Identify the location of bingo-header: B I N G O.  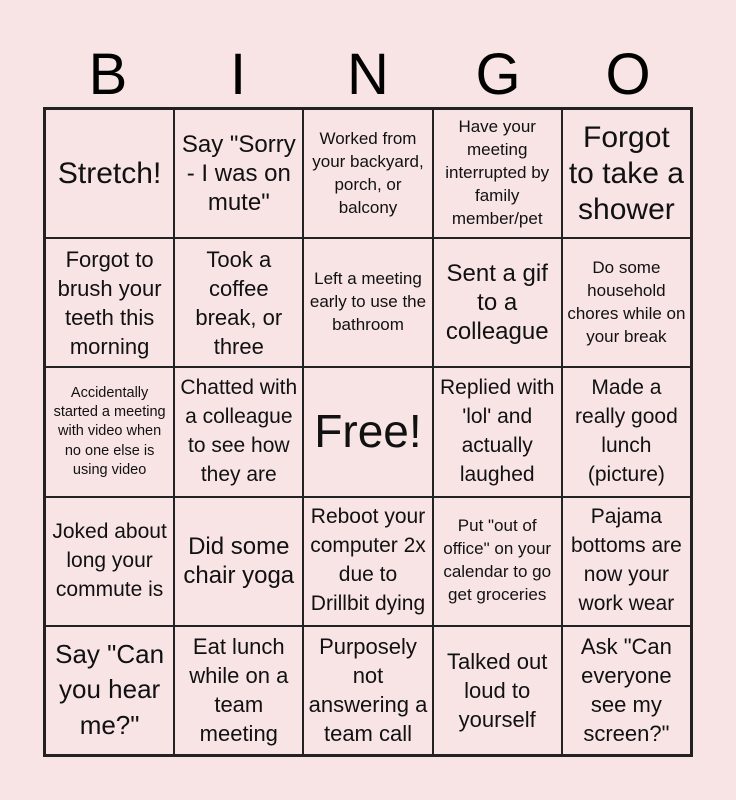
(368, 75).